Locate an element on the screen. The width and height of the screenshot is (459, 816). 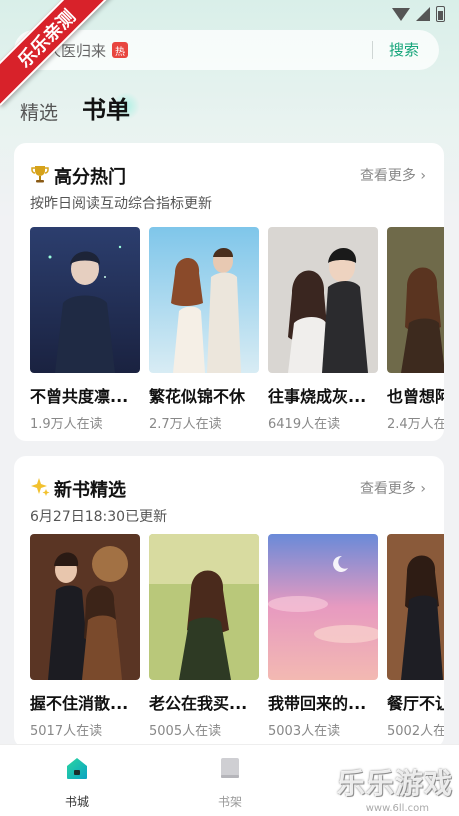
nav-item-bookshelf: 书架 is located at coordinates (230, 782).